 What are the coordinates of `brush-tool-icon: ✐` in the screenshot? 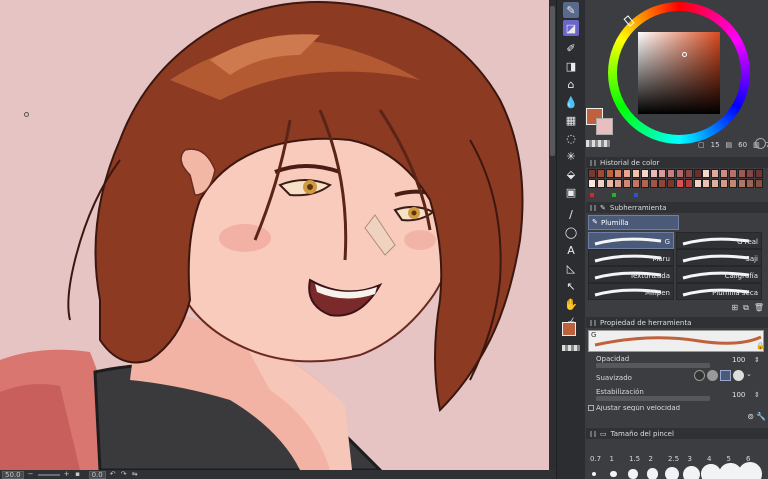 It's located at (571, 48).